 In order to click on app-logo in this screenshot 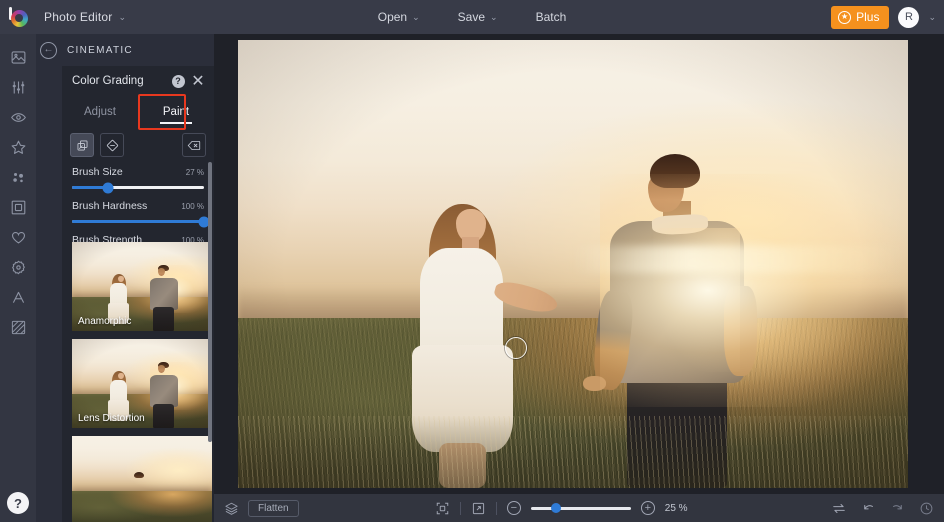, I will do `click(18, 17)`.